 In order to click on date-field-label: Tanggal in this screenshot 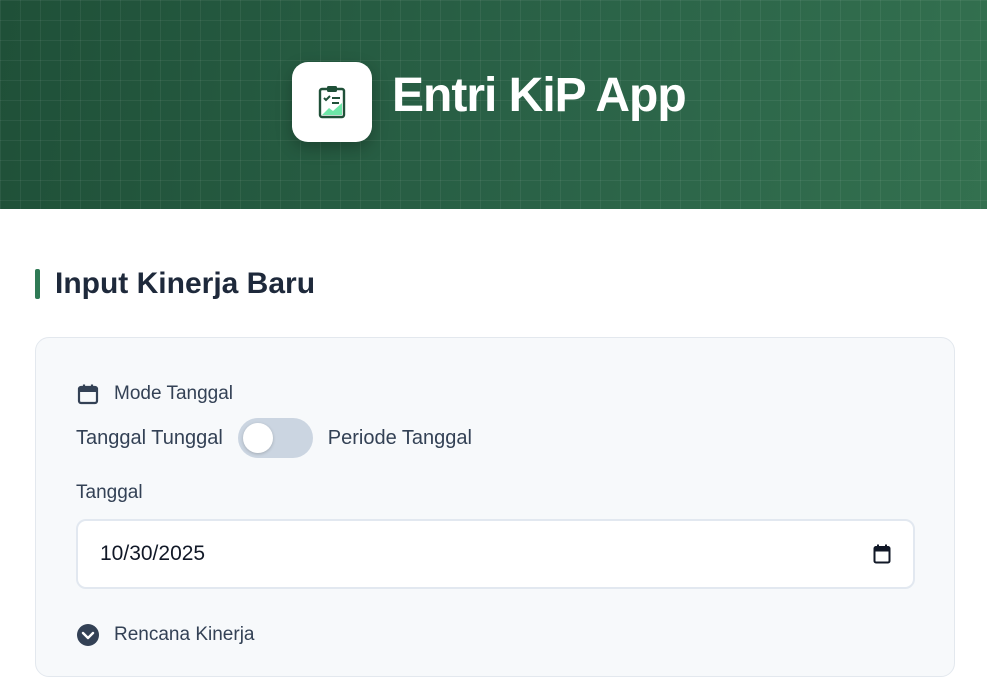, I will do `click(109, 492)`.